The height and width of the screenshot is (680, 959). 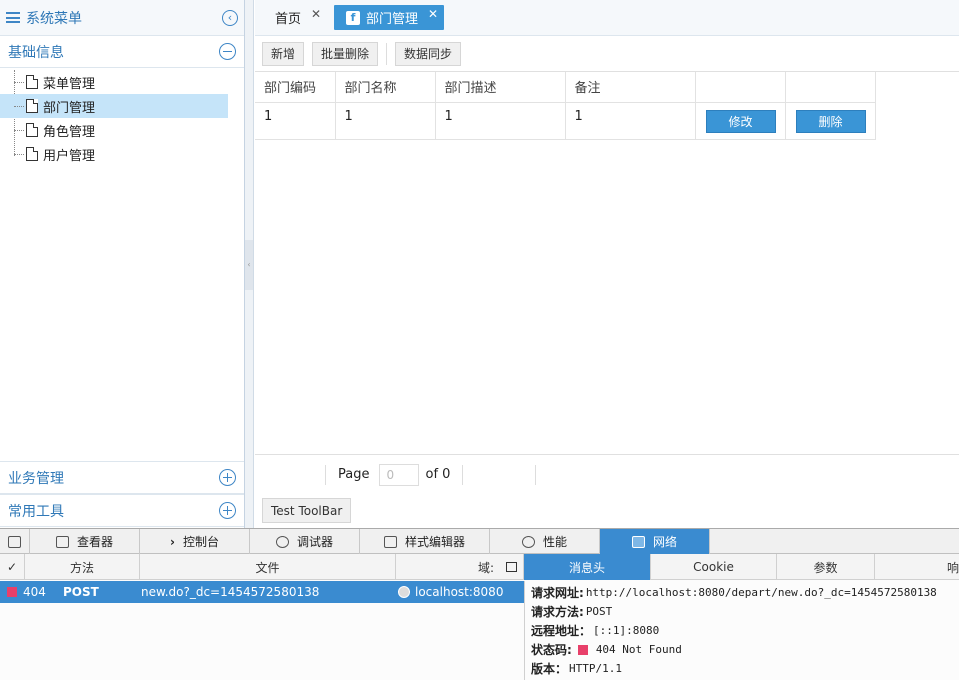 What do you see at coordinates (114, 106) in the screenshot?
I see `tree-item-dept-mgmt: 部门管理` at bounding box center [114, 106].